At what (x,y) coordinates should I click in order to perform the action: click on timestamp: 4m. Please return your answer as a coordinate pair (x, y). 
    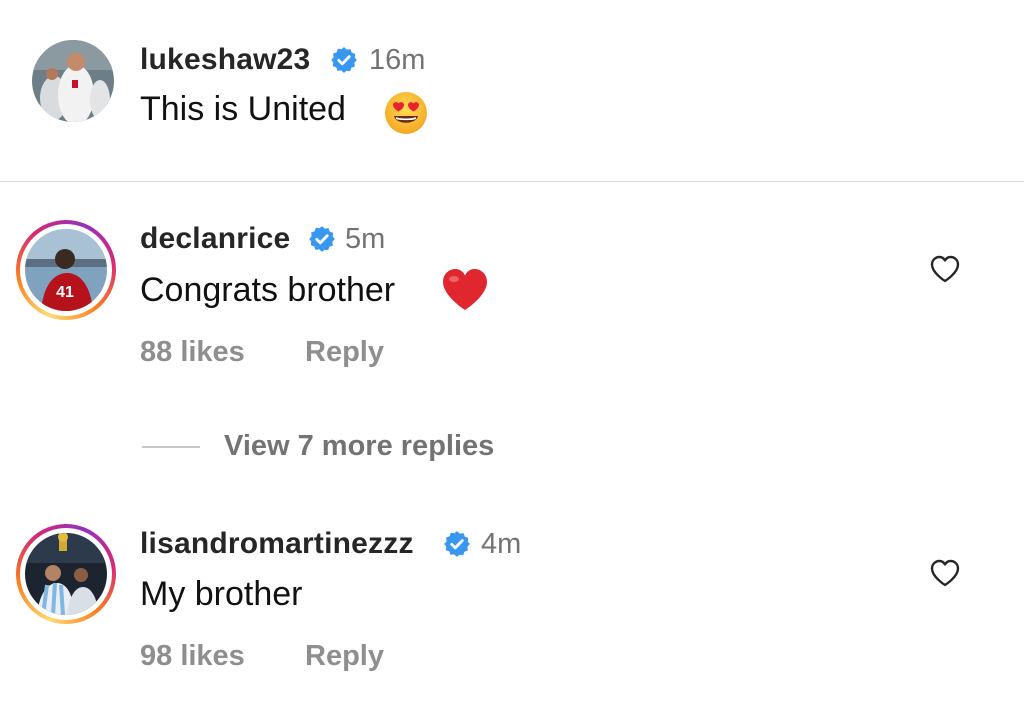
    Looking at the image, I should click on (501, 544).